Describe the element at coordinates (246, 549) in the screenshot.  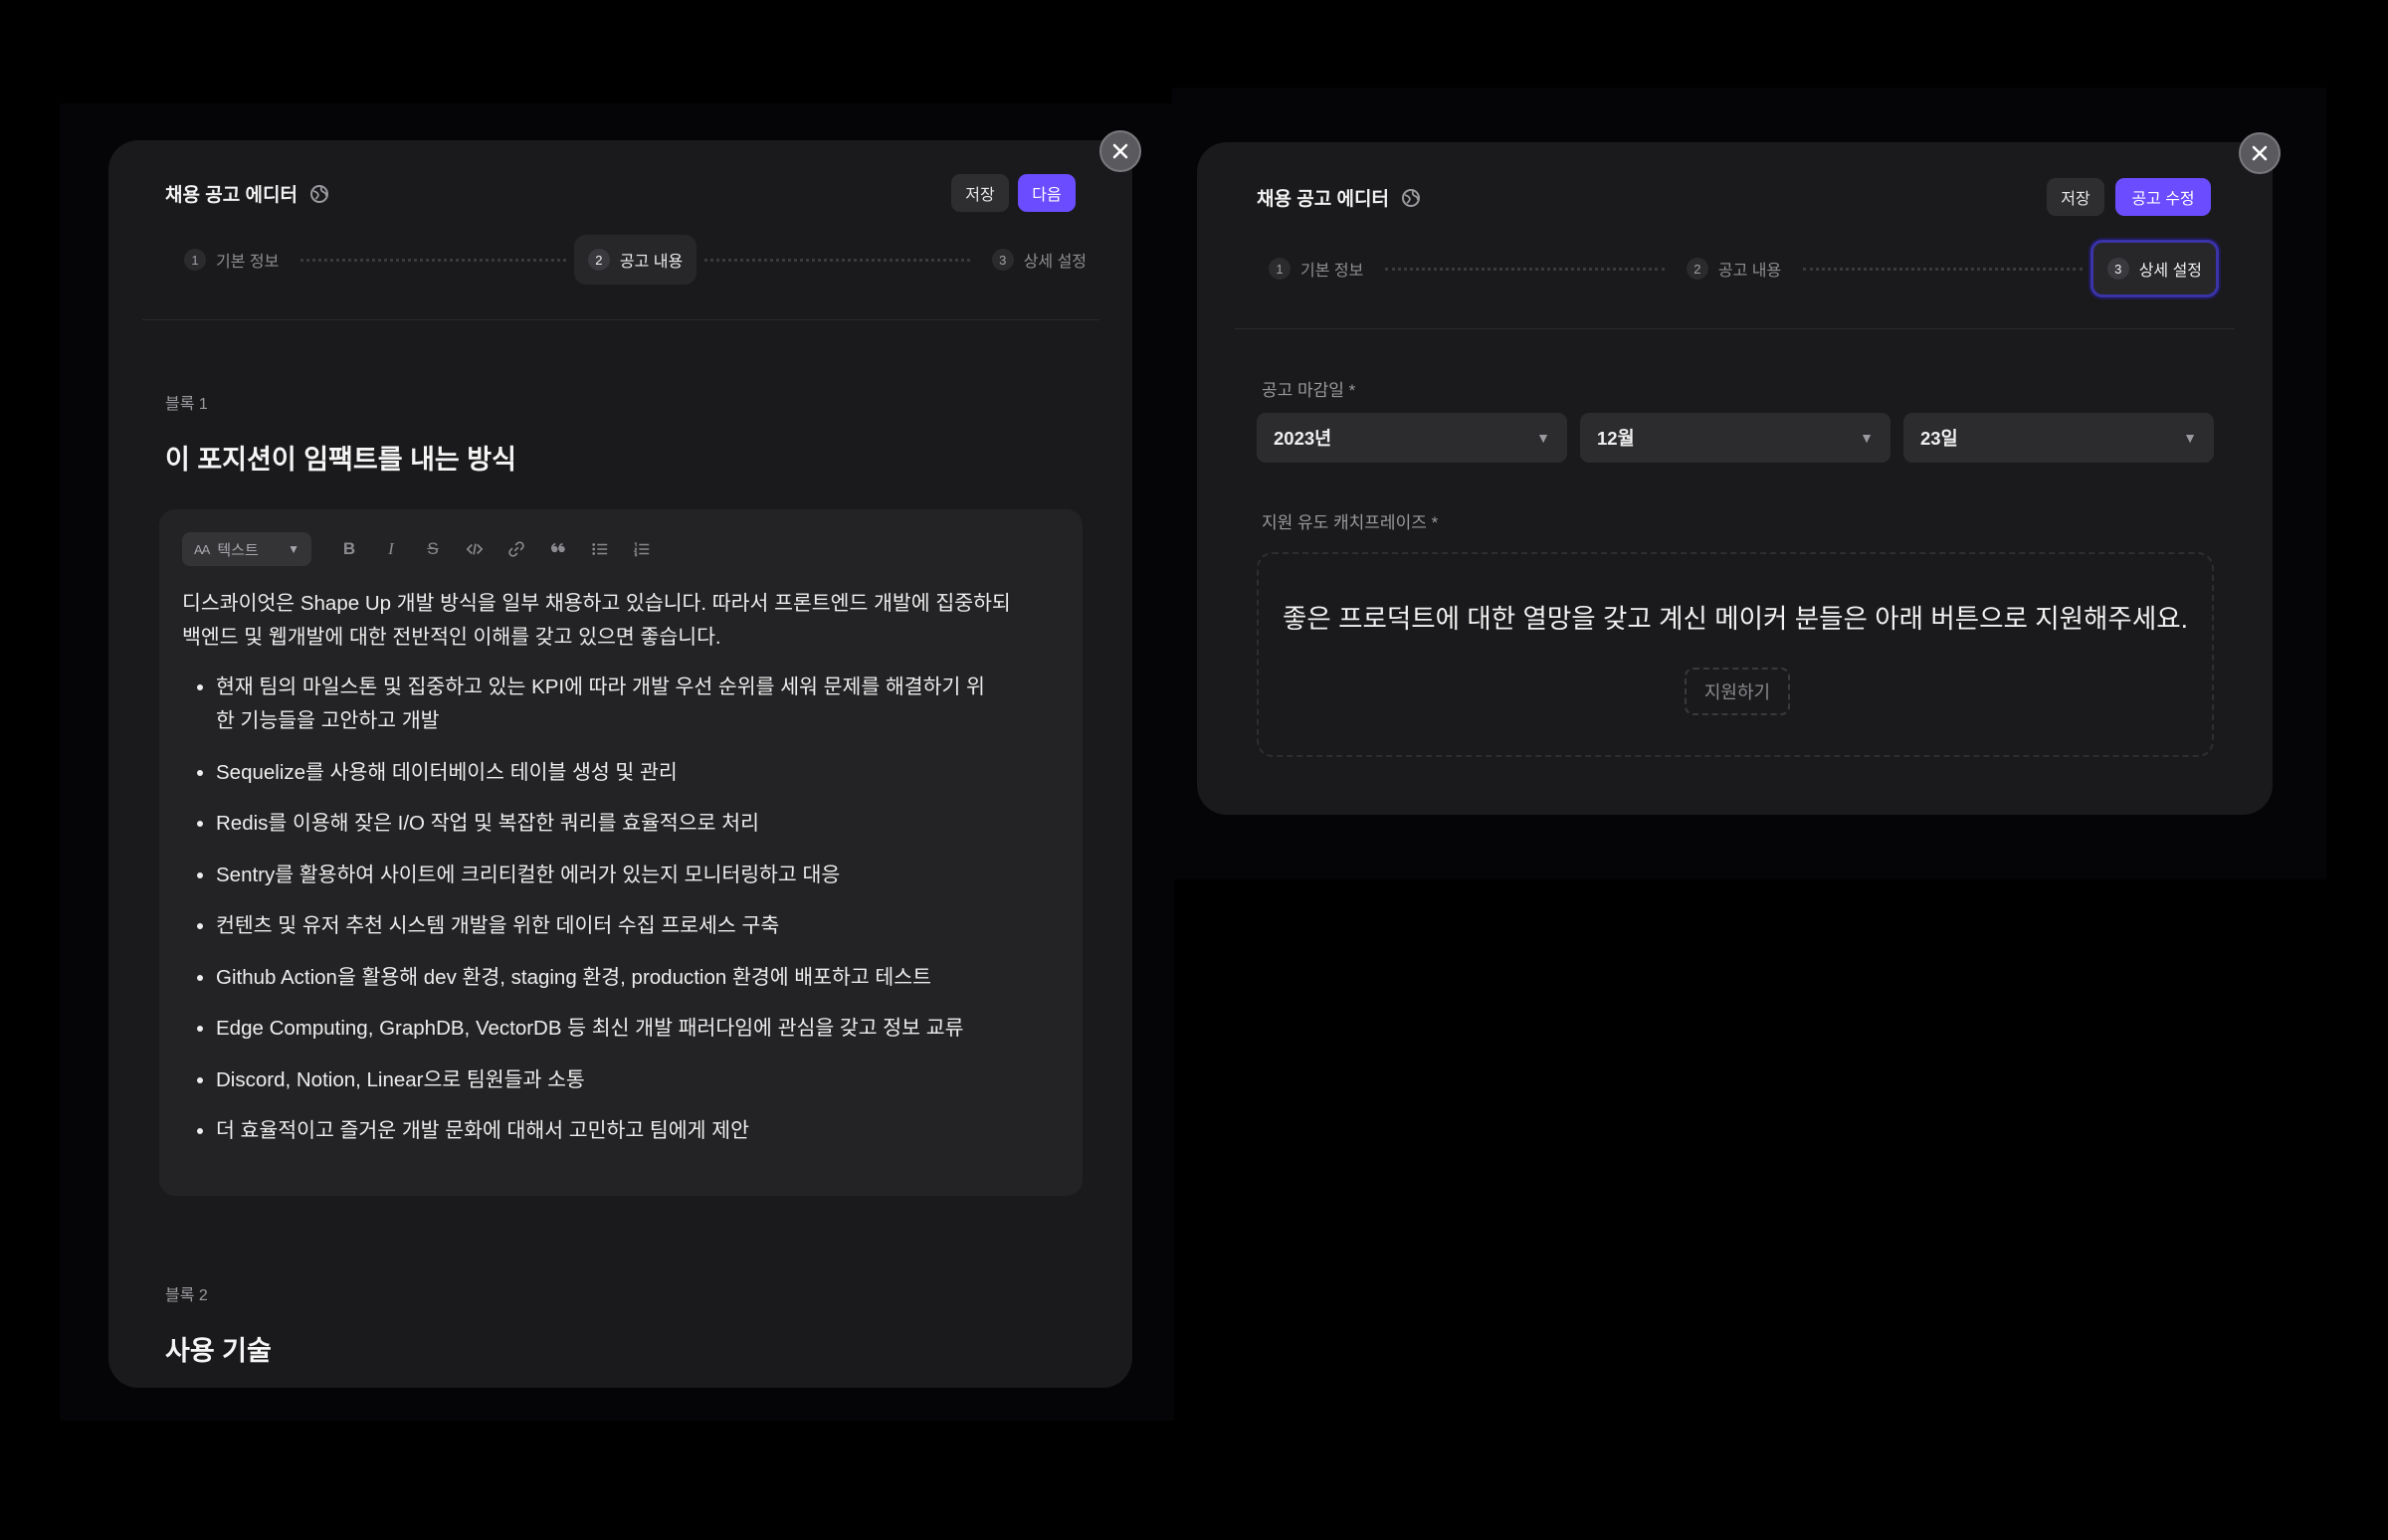
I see `text-format-select: AA 텍스트 ▼` at that location.